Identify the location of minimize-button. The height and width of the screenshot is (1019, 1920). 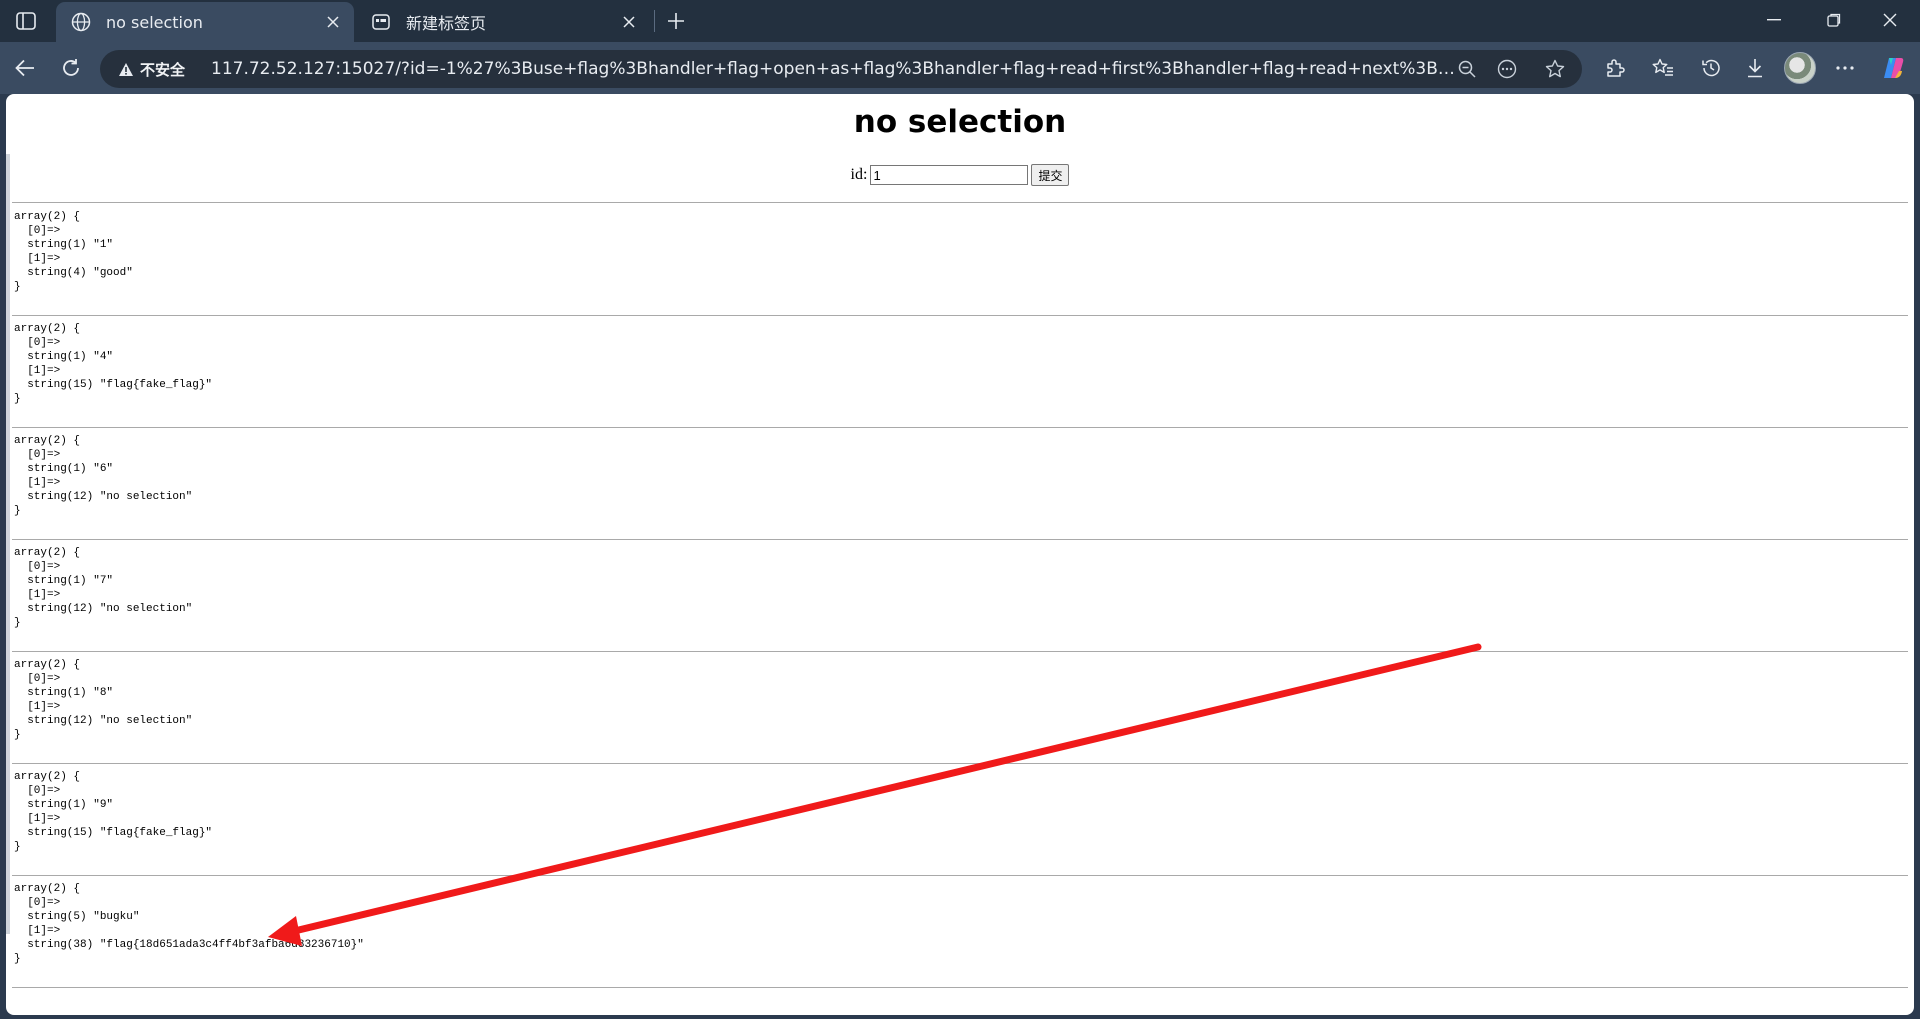
(1774, 20).